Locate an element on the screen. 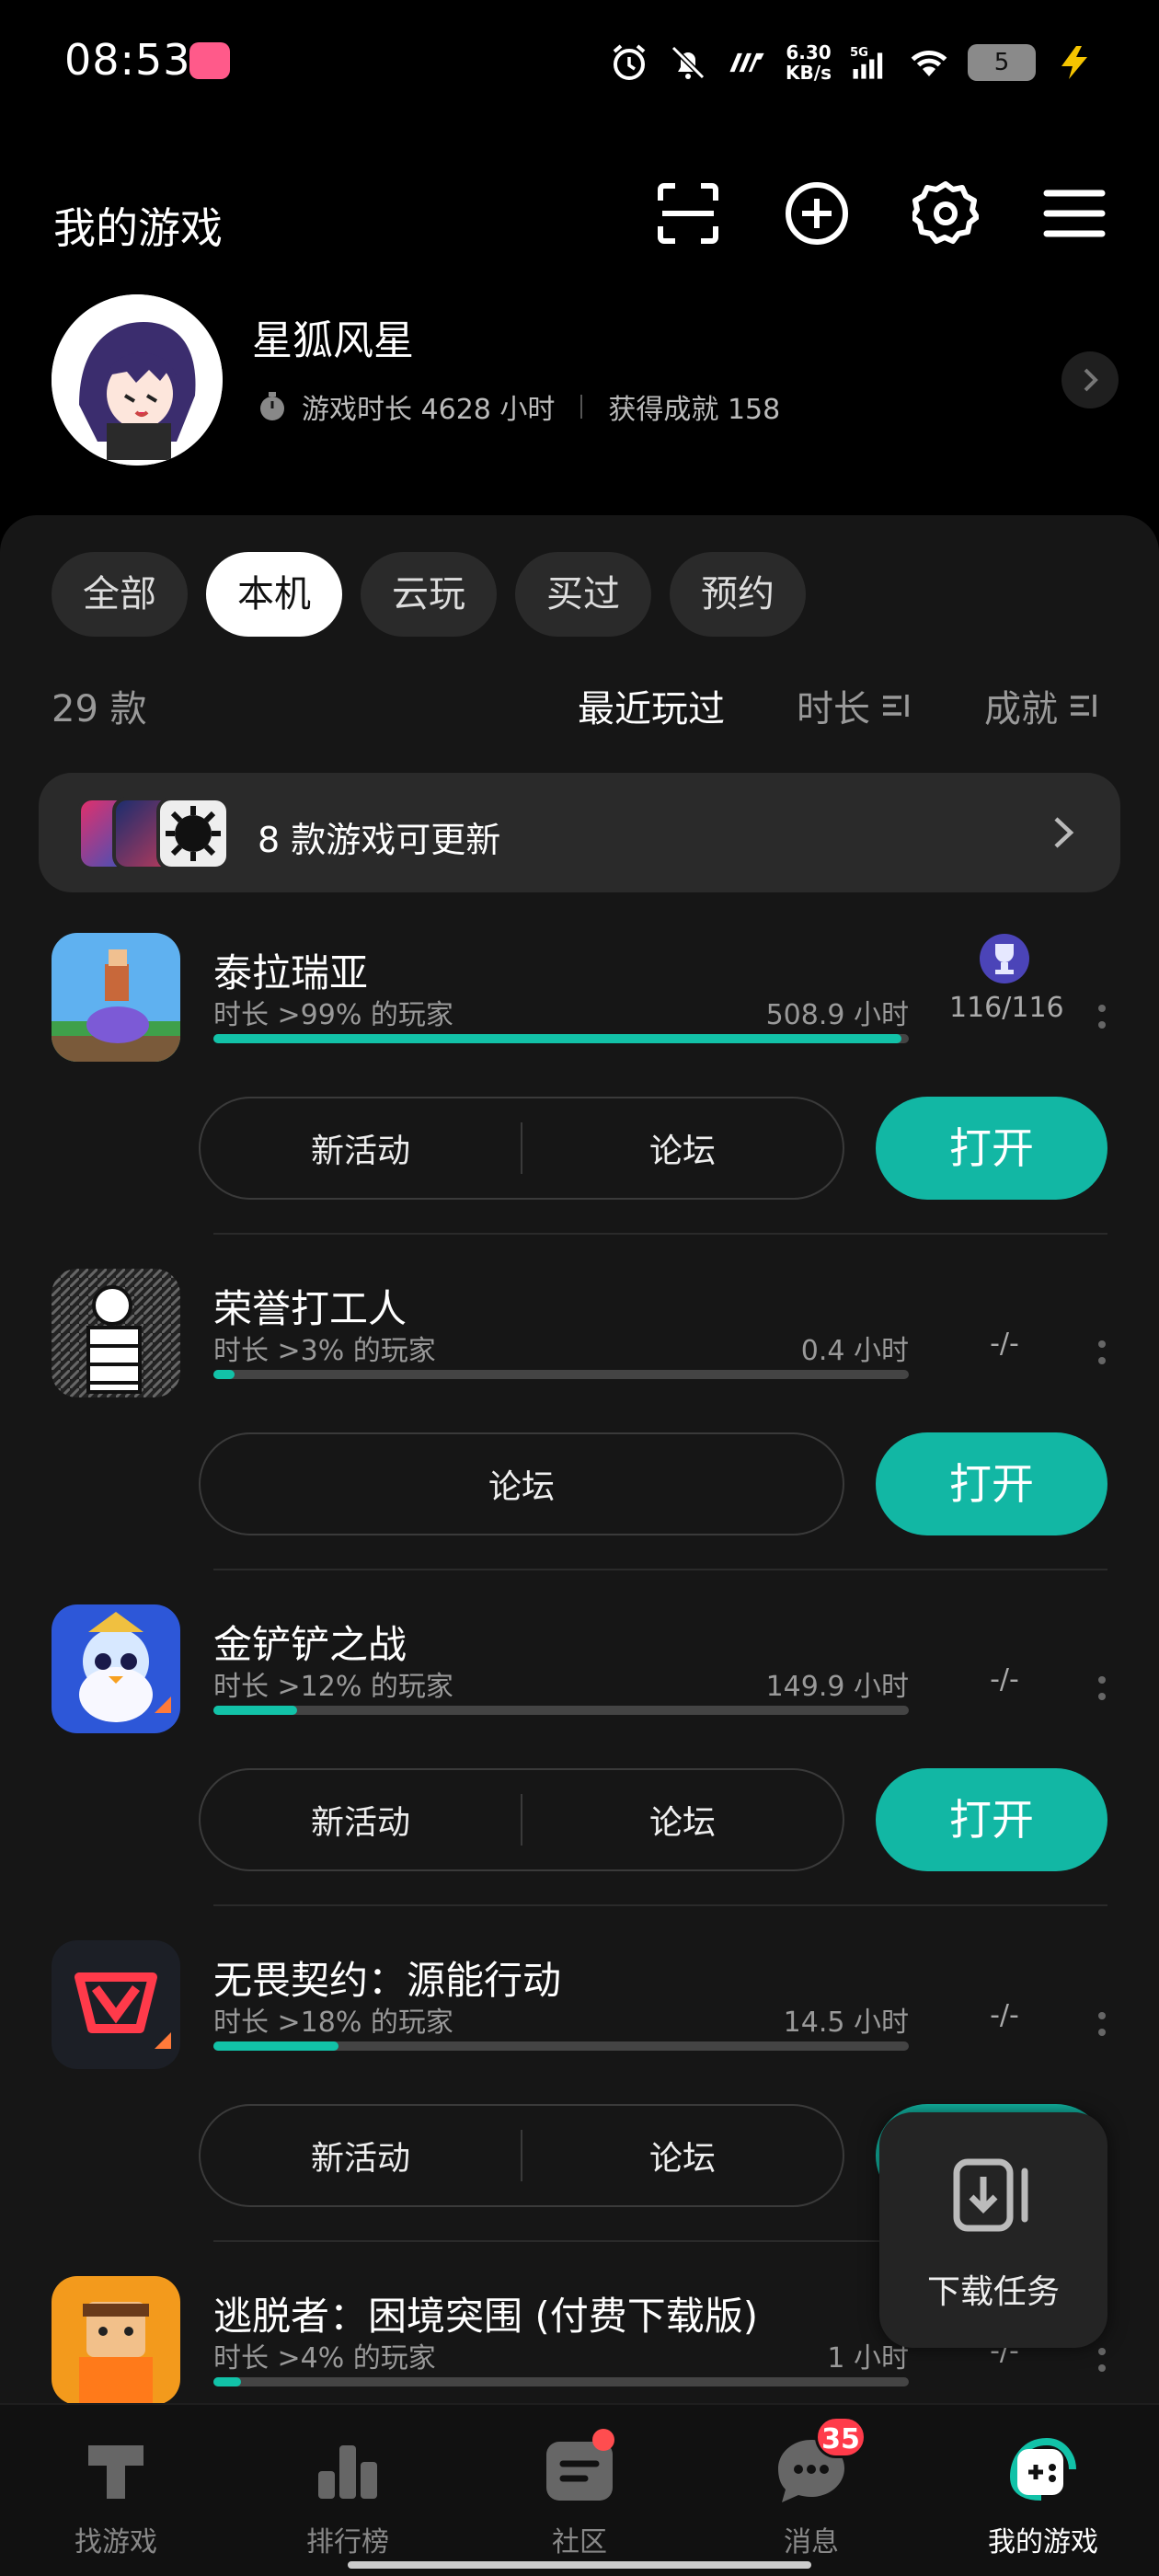 The width and height of the screenshot is (1159, 2576). gamepad-icon is located at coordinates (1042, 2469).